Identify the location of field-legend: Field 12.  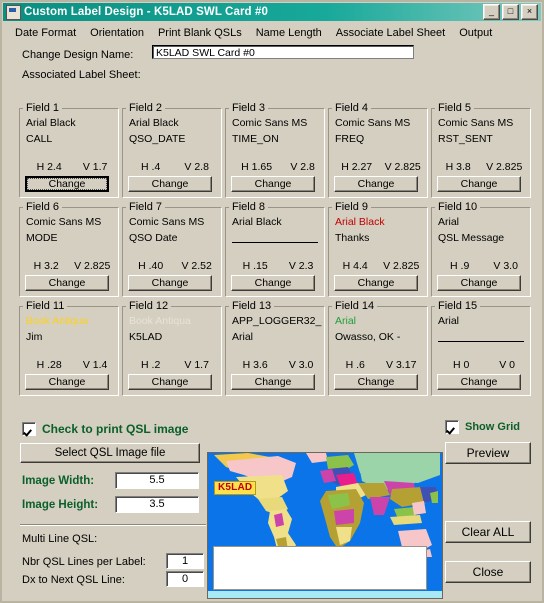
(149, 306).